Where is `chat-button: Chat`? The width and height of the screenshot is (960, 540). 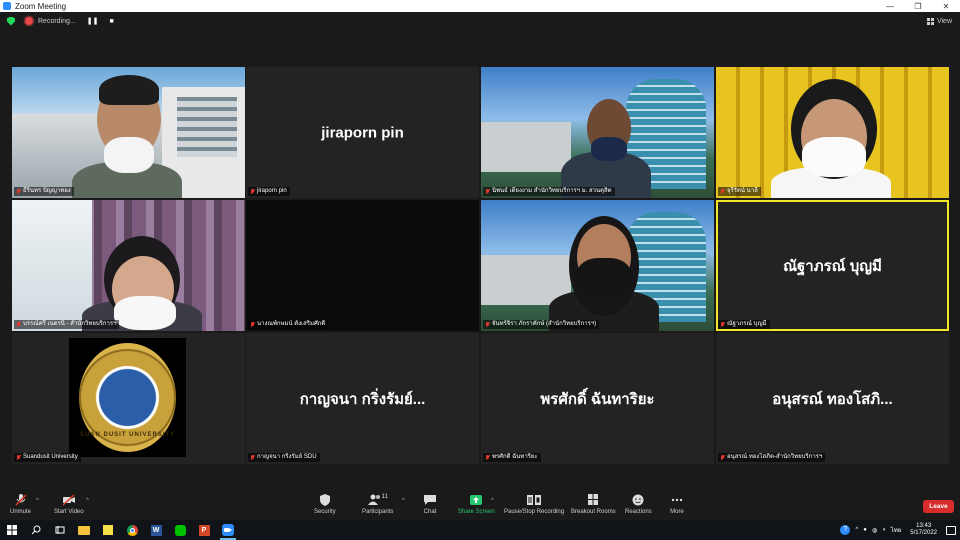
chat-button: Chat is located at coordinates (430, 504).